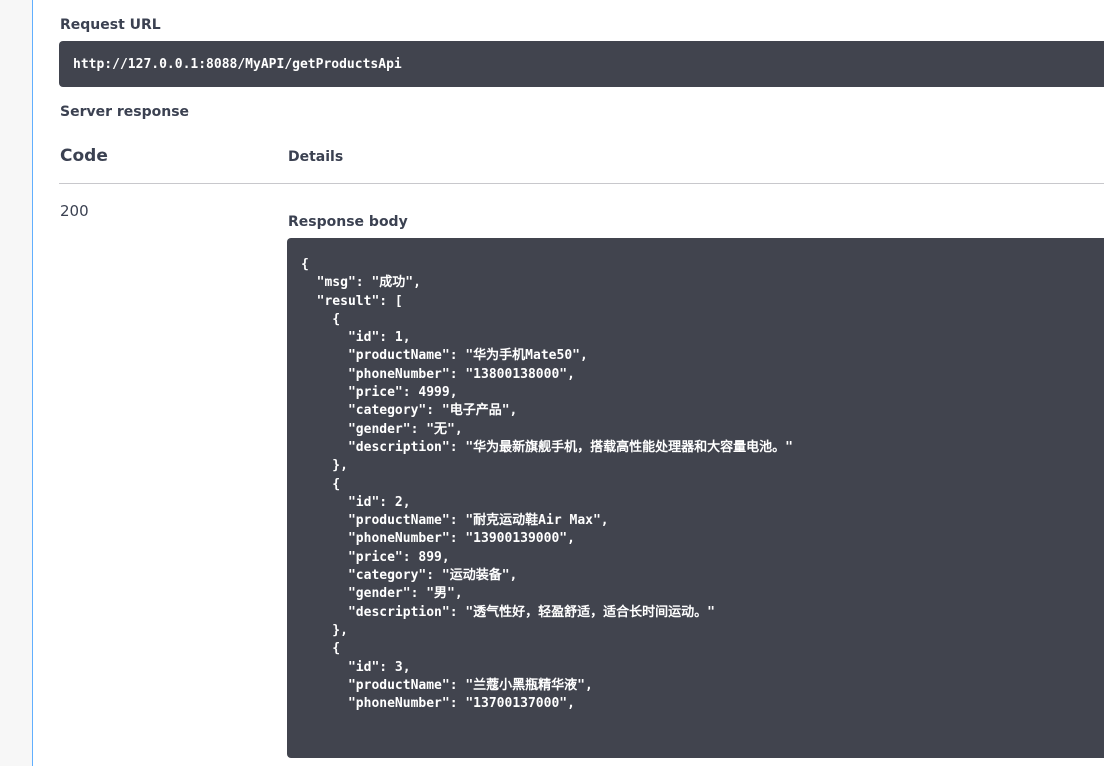 The image size is (1104, 766). I want to click on server-response-label: Server response, so click(125, 112).